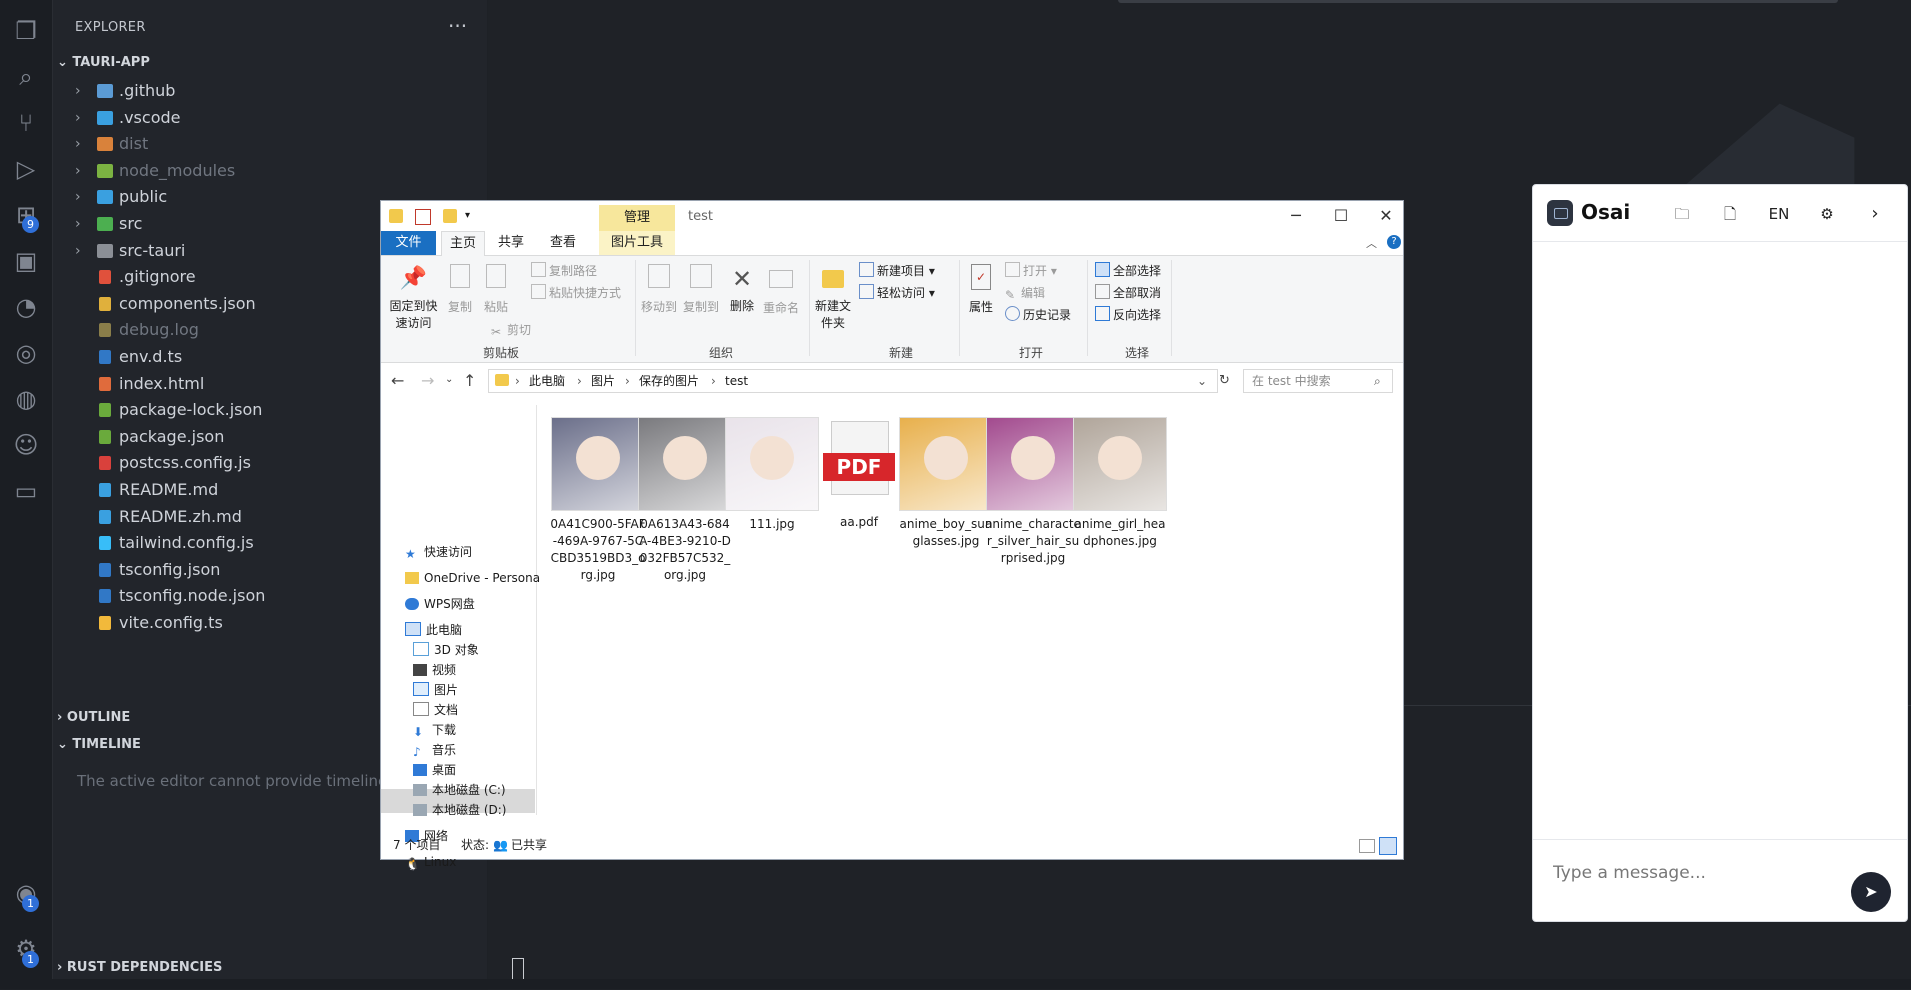 This screenshot has width=1911, height=990. What do you see at coordinates (397, 380) in the screenshot?
I see `back-icon: ←` at bounding box center [397, 380].